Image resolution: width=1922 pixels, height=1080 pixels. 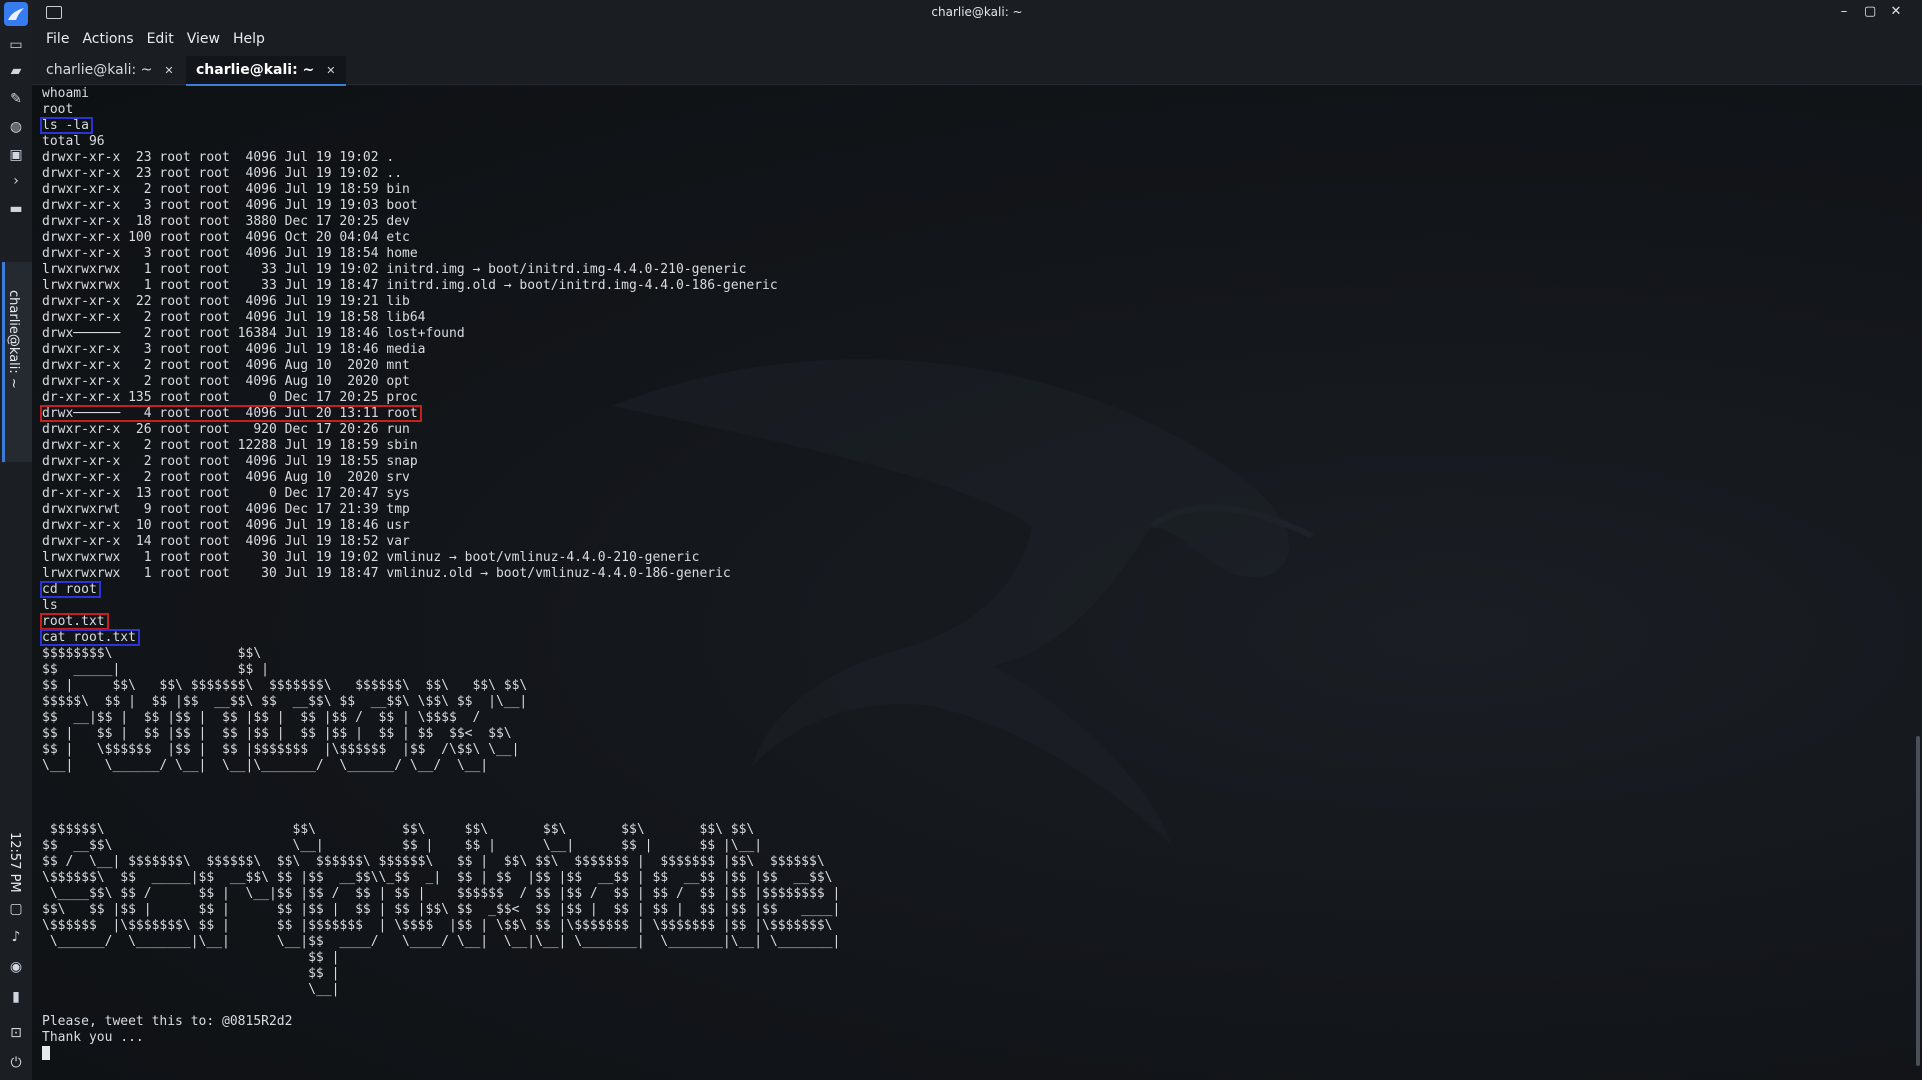 I want to click on menu-actions: Actions, so click(x=107, y=39).